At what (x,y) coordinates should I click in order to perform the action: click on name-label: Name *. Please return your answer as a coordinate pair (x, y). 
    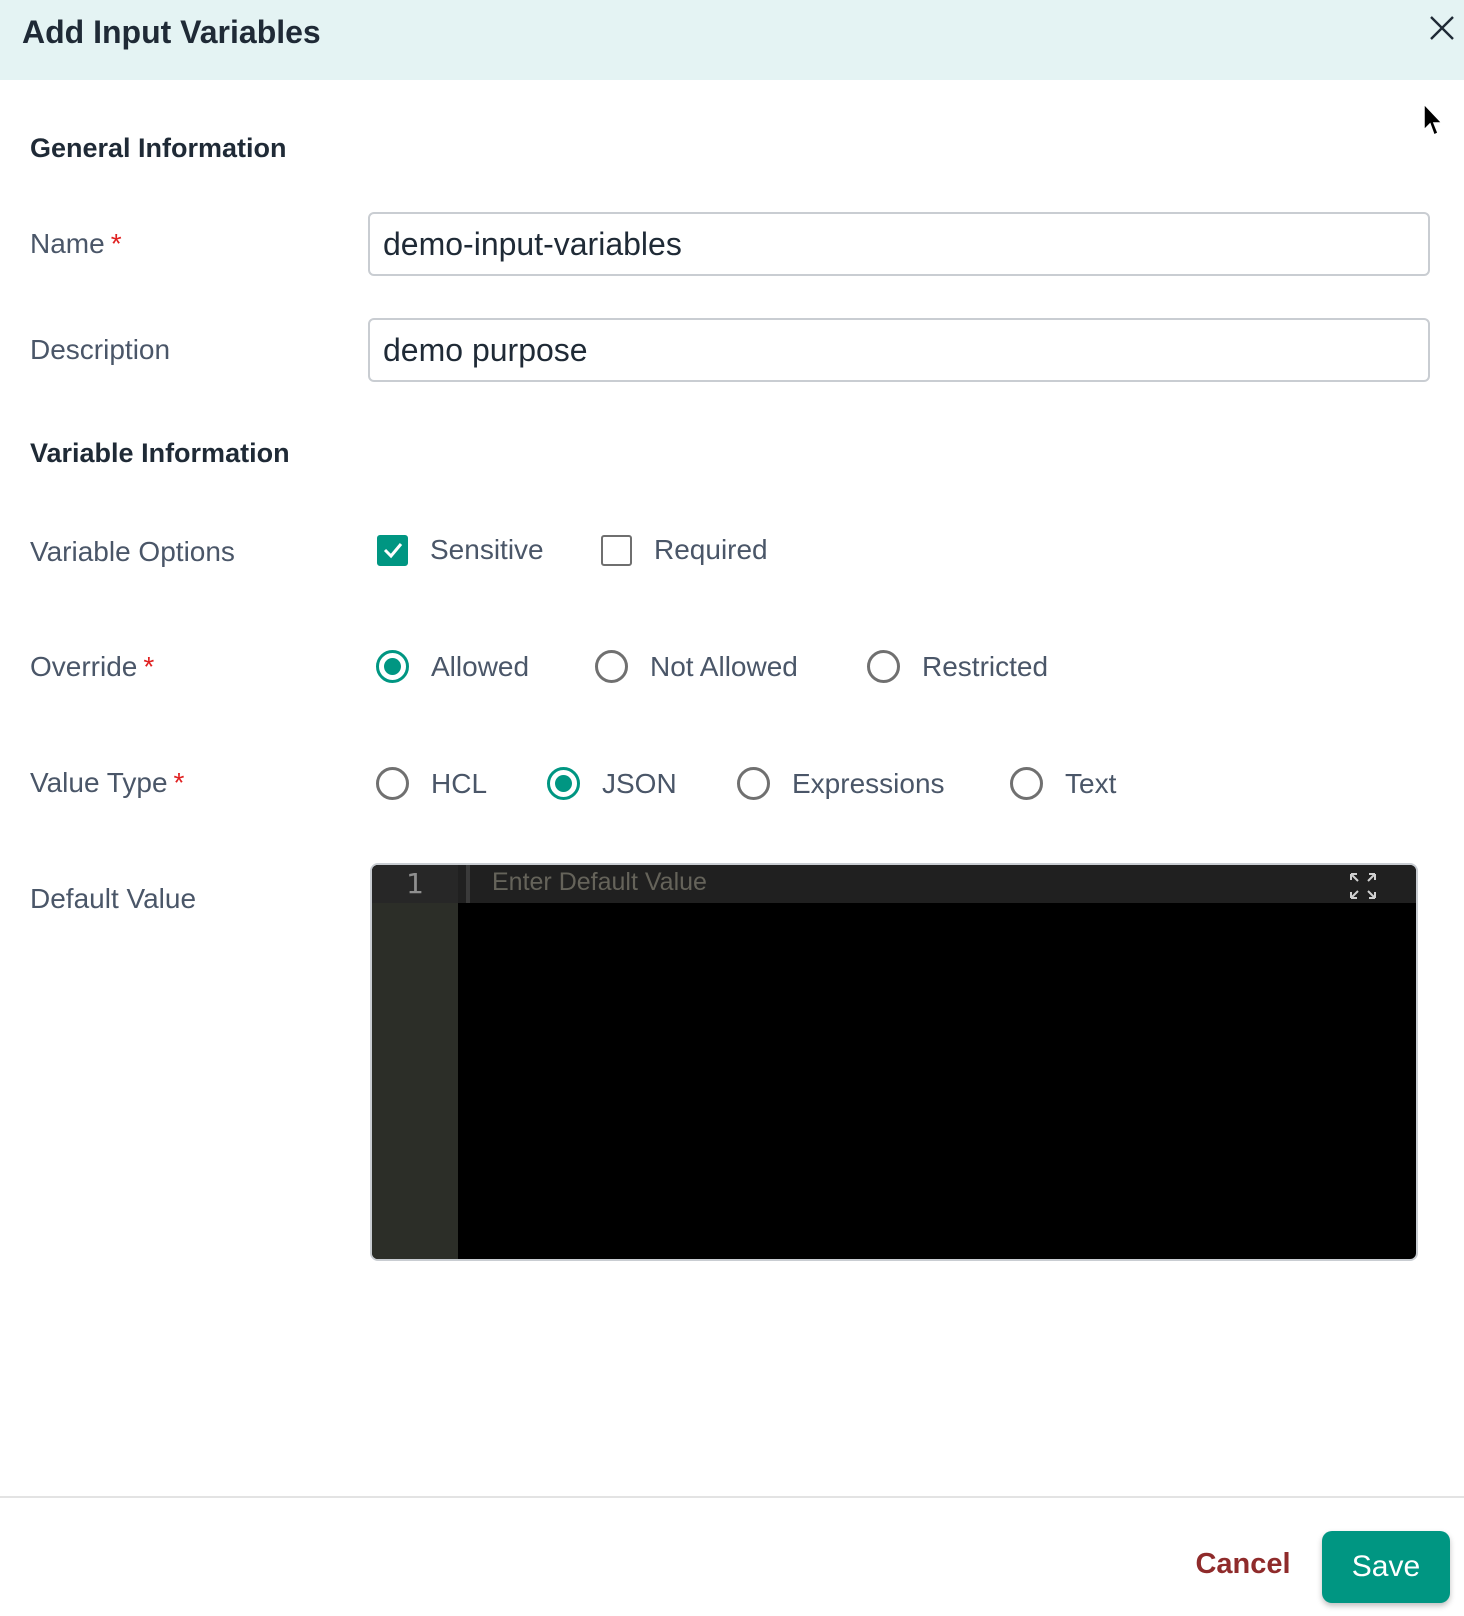
    Looking at the image, I should click on (76, 244).